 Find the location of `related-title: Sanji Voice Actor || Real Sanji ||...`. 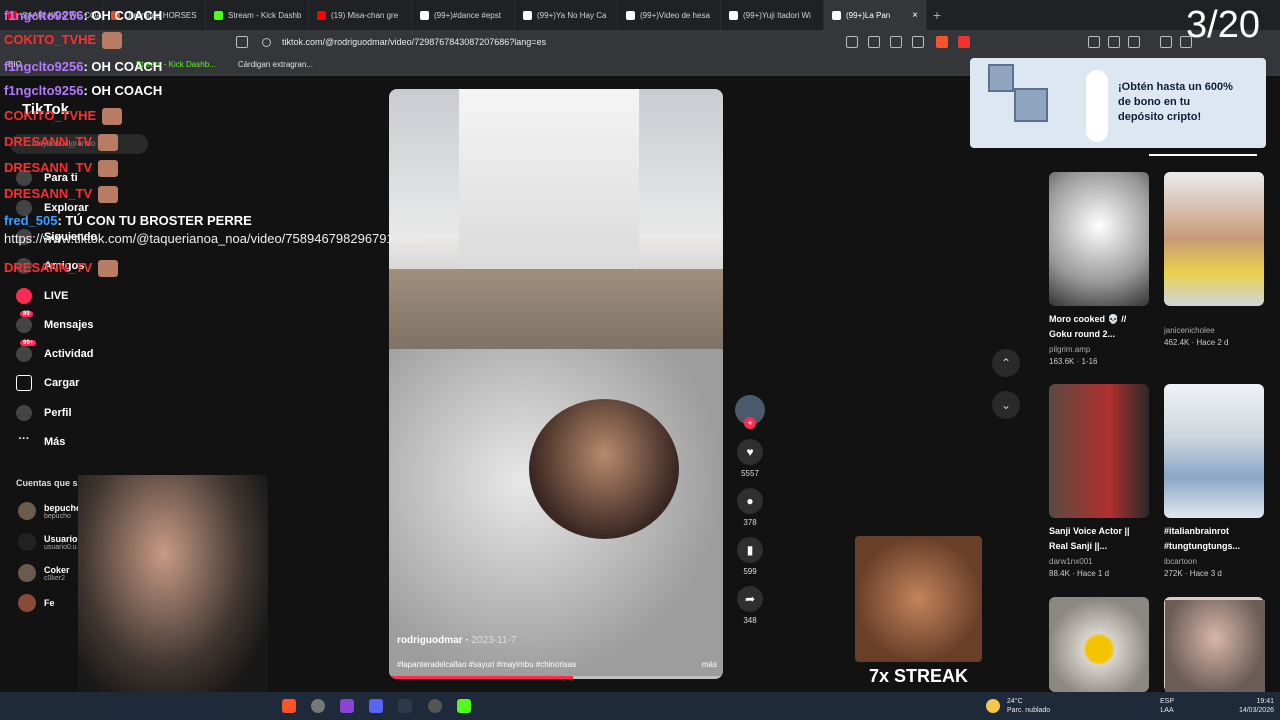

related-title: Sanji Voice Actor || Real Sanji ||... is located at coordinates (1099, 539).